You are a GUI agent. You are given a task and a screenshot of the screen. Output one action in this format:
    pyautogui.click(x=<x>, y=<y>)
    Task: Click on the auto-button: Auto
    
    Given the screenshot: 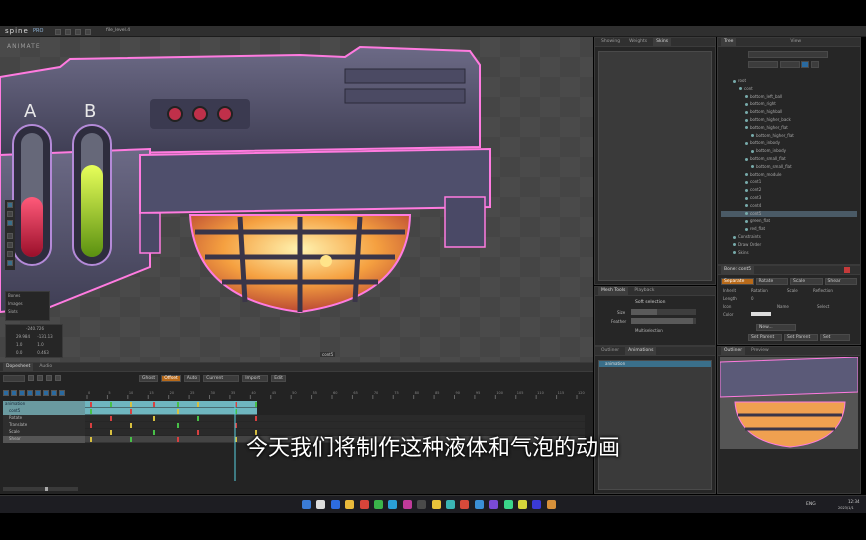 What is the action you would take?
    pyautogui.click(x=192, y=378)
    